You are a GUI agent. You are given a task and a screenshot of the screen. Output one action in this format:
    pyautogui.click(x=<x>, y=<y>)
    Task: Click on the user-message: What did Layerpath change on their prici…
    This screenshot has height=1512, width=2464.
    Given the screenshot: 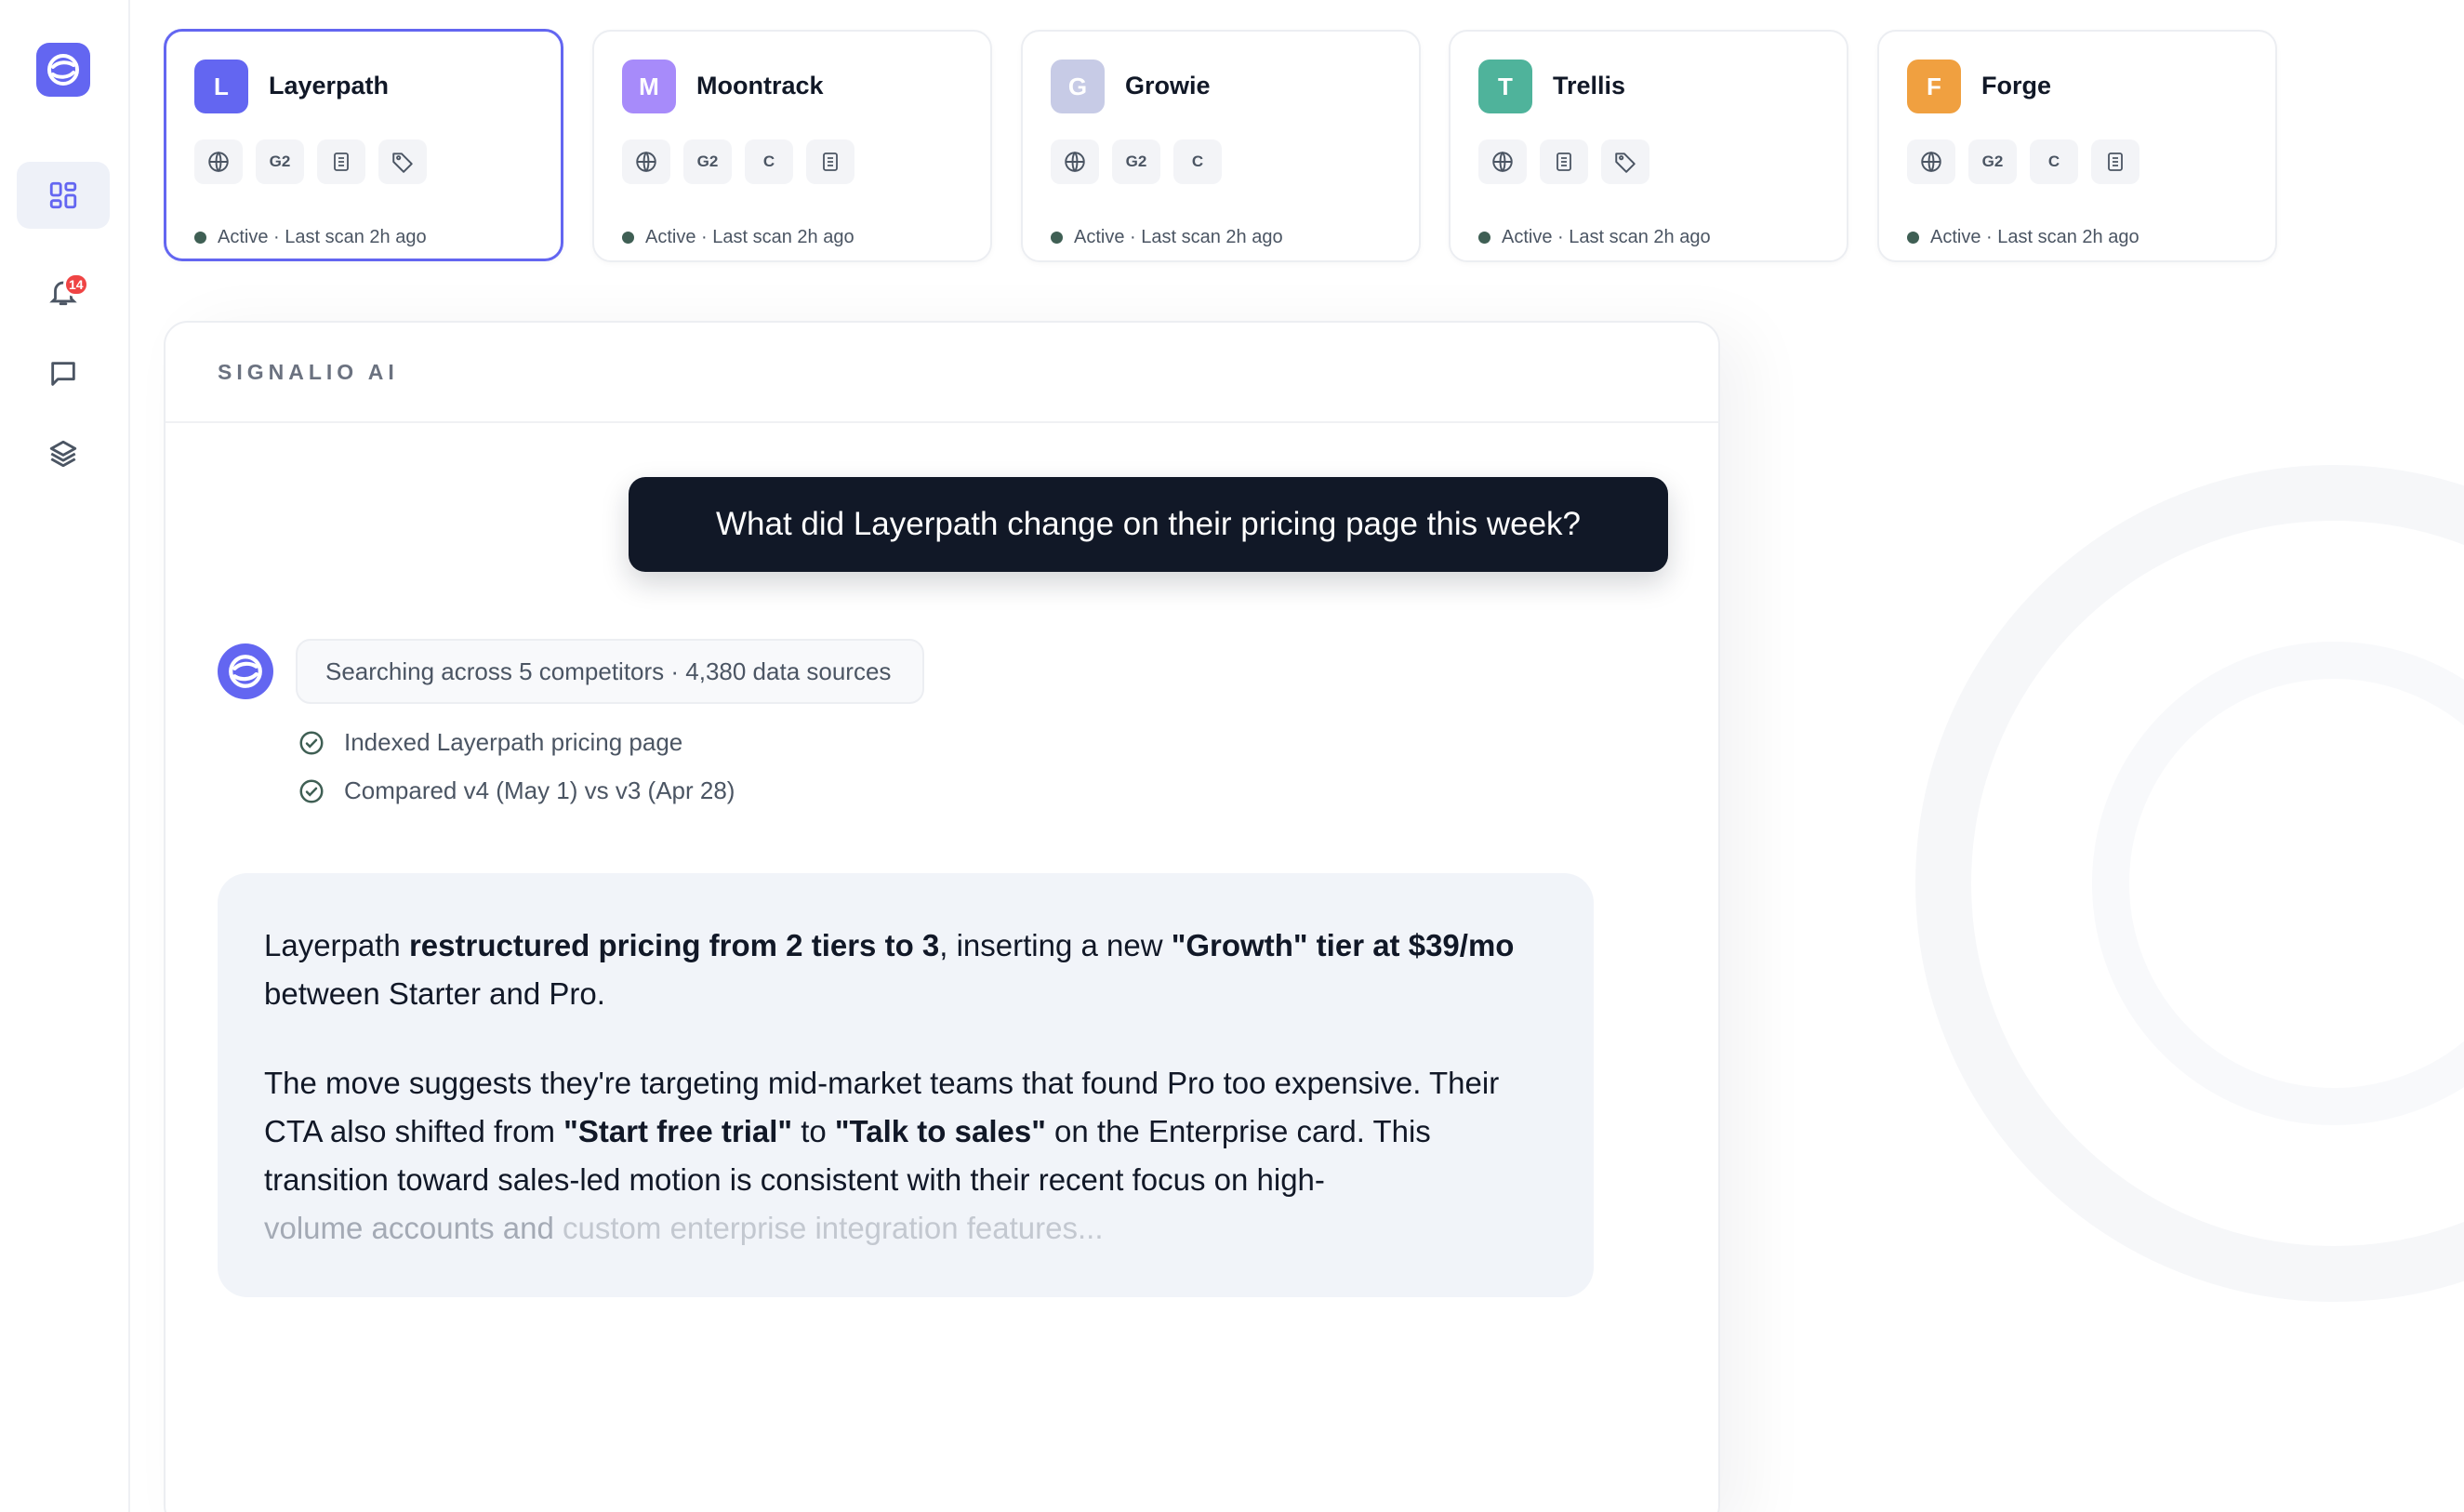 What is the action you would take?
    pyautogui.click(x=1148, y=524)
    